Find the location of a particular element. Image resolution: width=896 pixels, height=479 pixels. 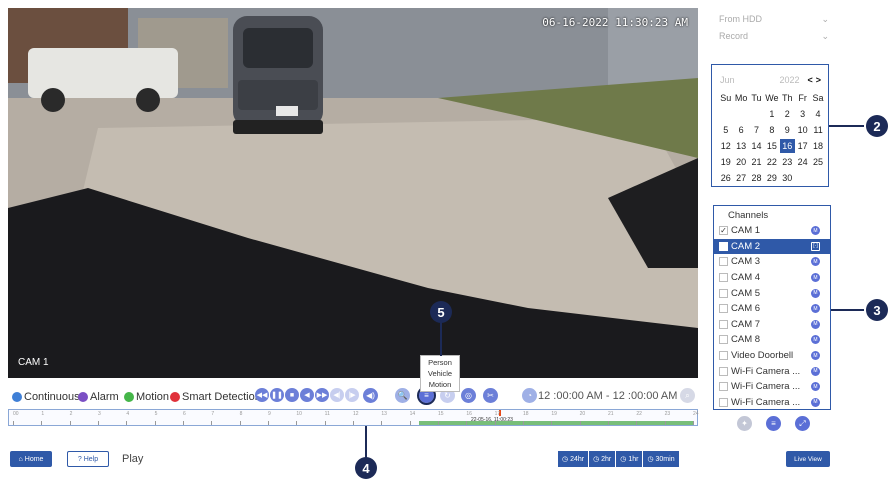

calendar-month: Jun is located at coordinates (727, 80).